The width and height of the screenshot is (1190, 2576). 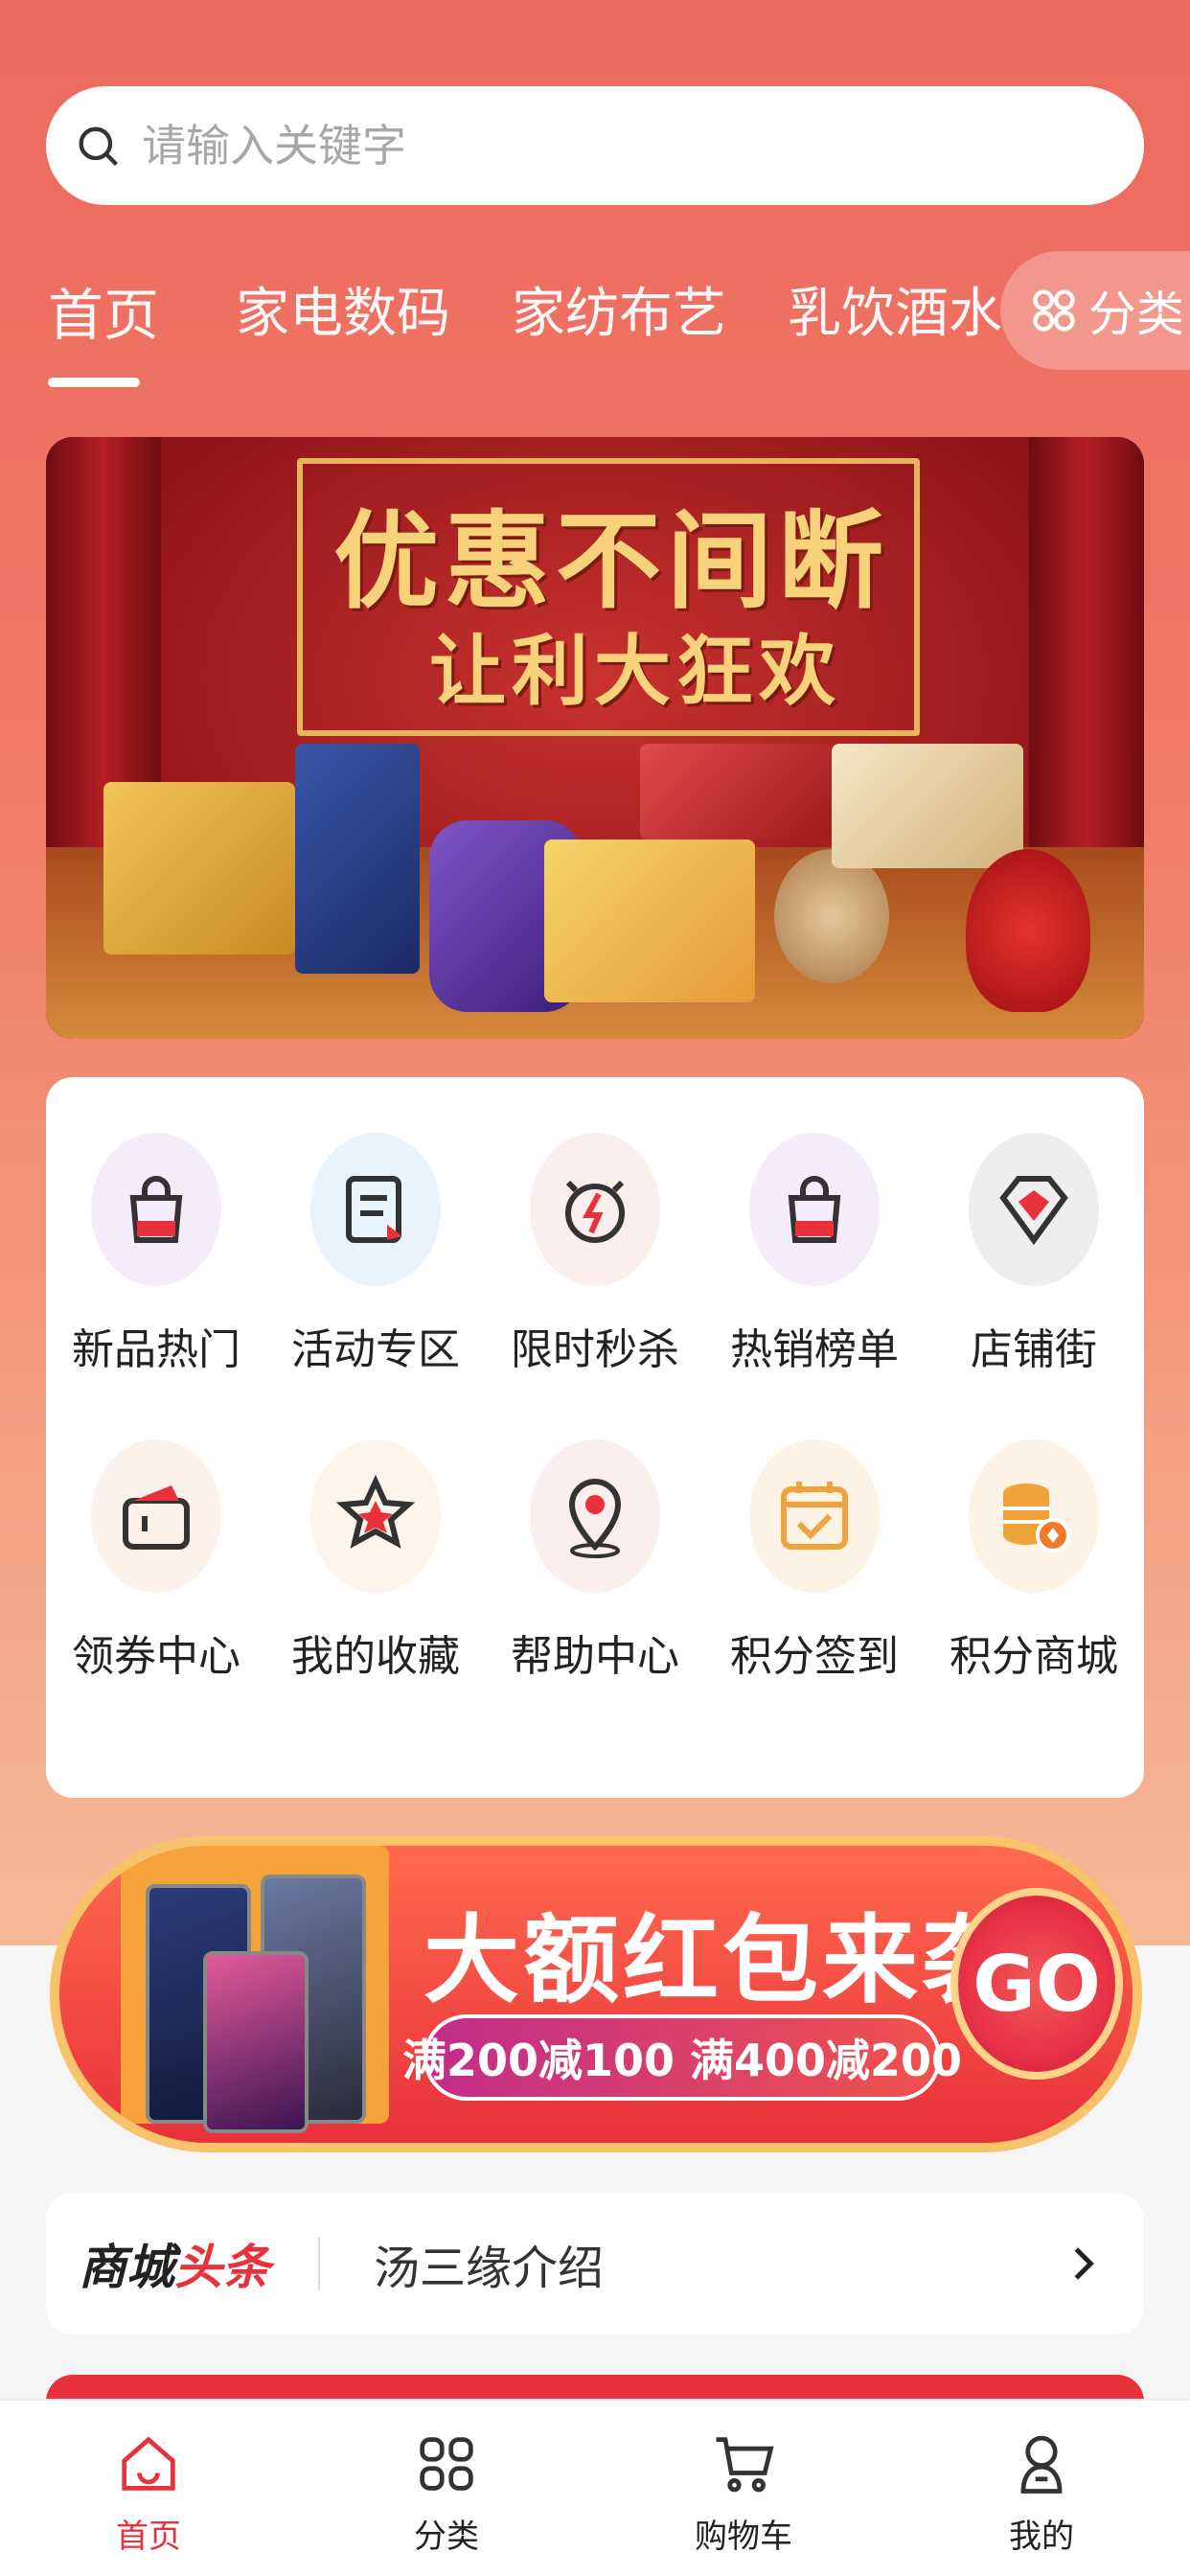 I want to click on fortune-bag-image, so click(x=1028, y=930).